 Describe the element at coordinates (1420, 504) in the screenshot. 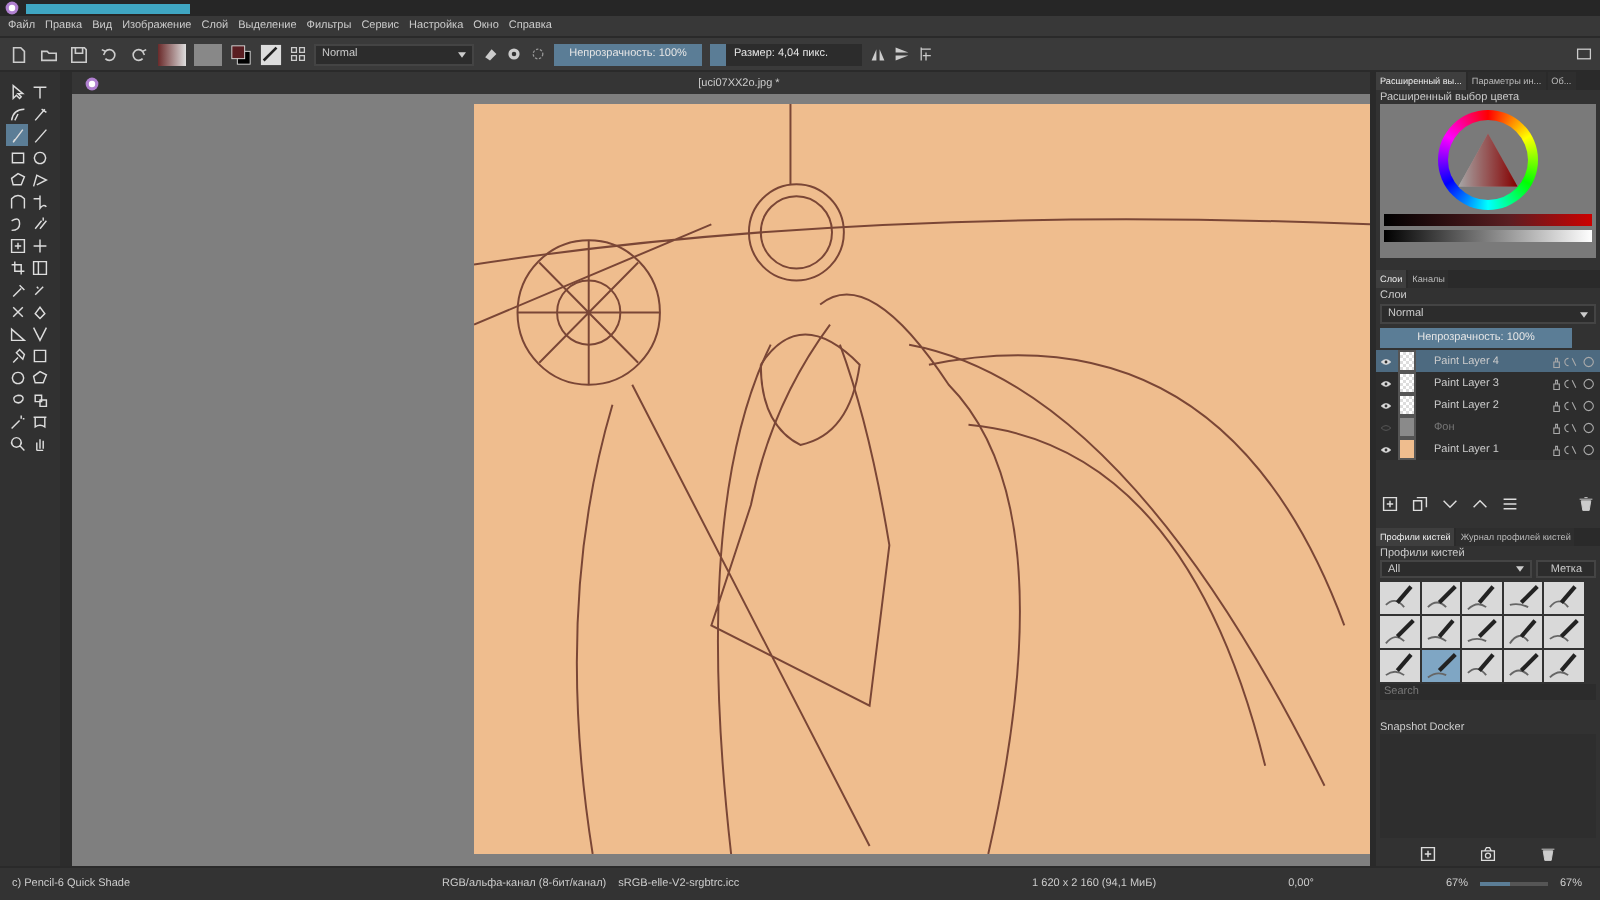

I see `duplicate-icon` at that location.